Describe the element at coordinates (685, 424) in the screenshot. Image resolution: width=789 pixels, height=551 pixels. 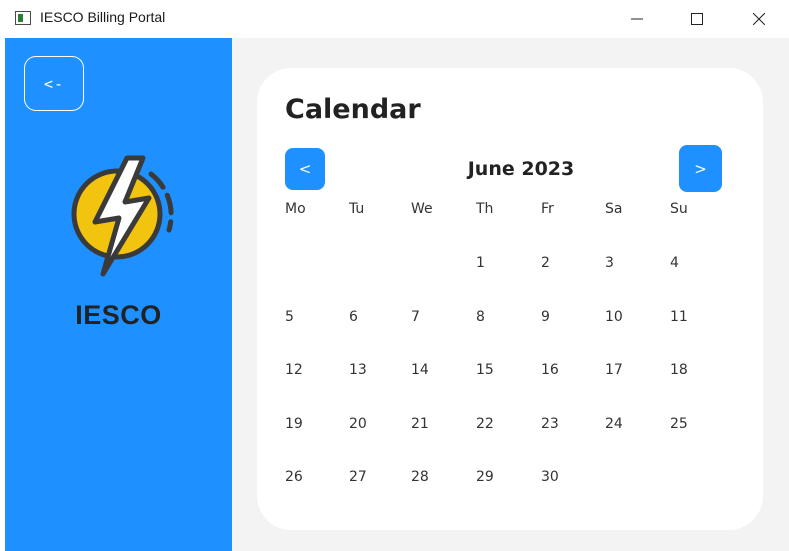
I see `calendar-day: 25` at that location.